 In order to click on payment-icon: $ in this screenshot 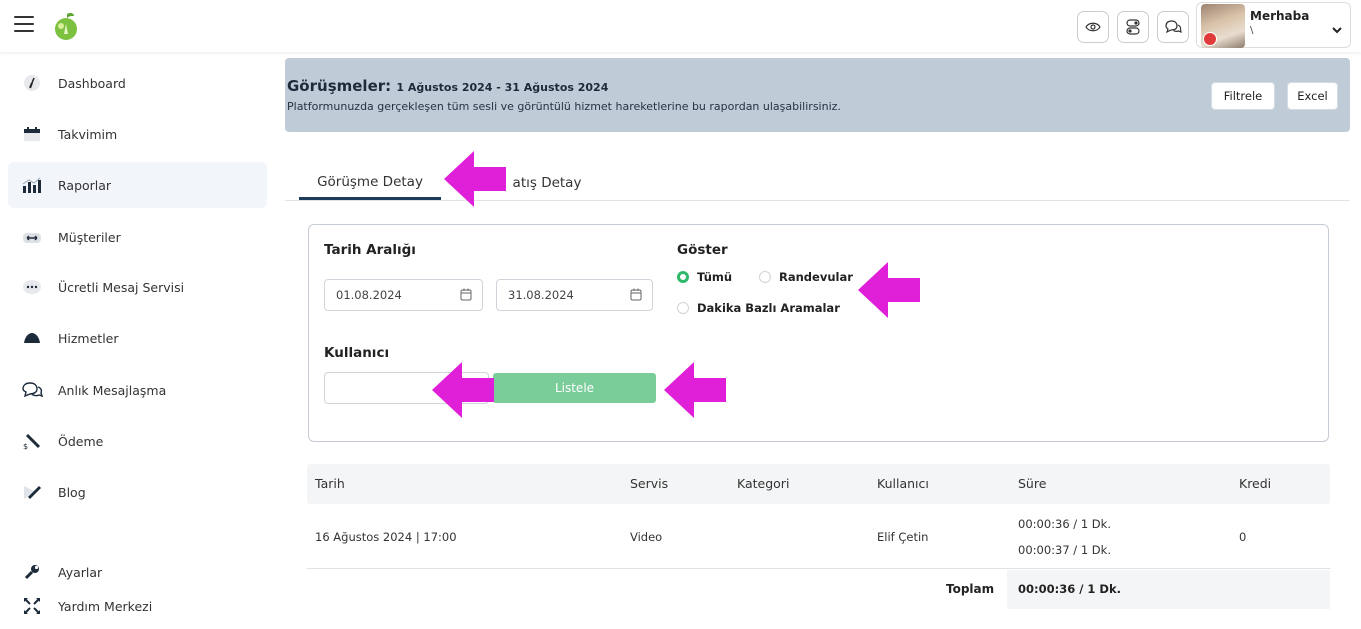, I will do `click(32, 441)`.